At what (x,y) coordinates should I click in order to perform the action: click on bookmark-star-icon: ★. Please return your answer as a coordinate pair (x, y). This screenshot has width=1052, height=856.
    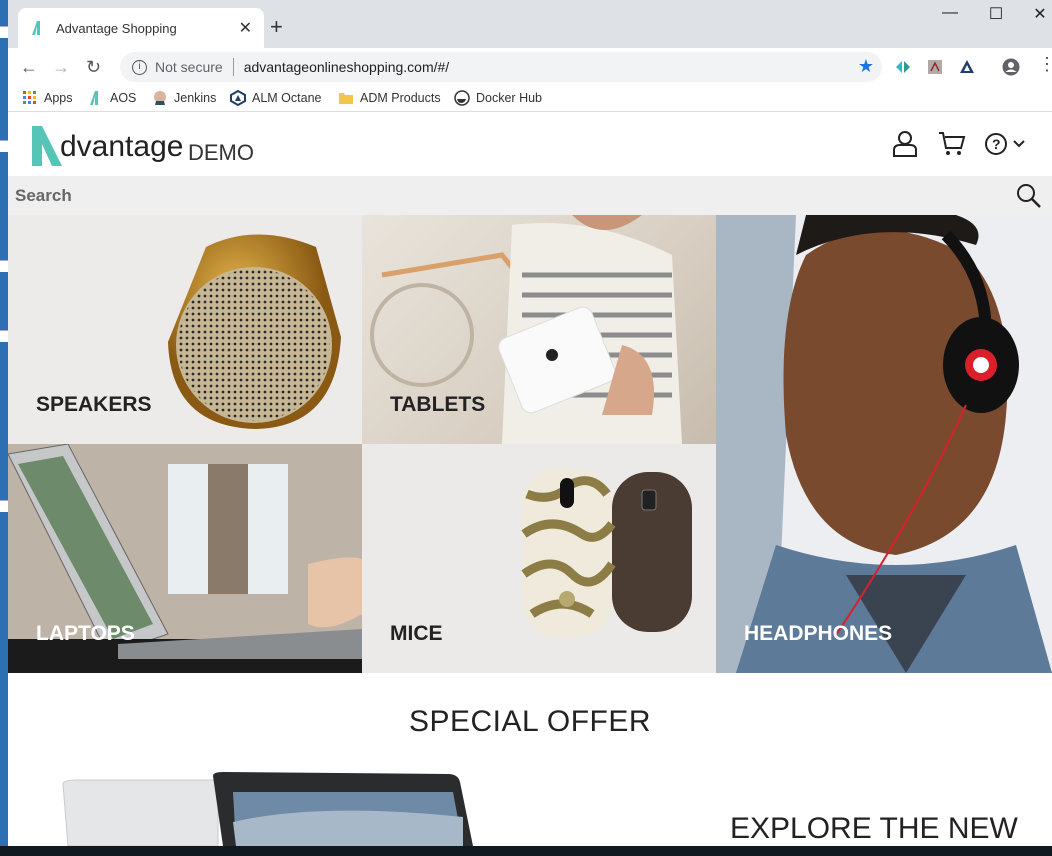
    Looking at the image, I should click on (866, 66).